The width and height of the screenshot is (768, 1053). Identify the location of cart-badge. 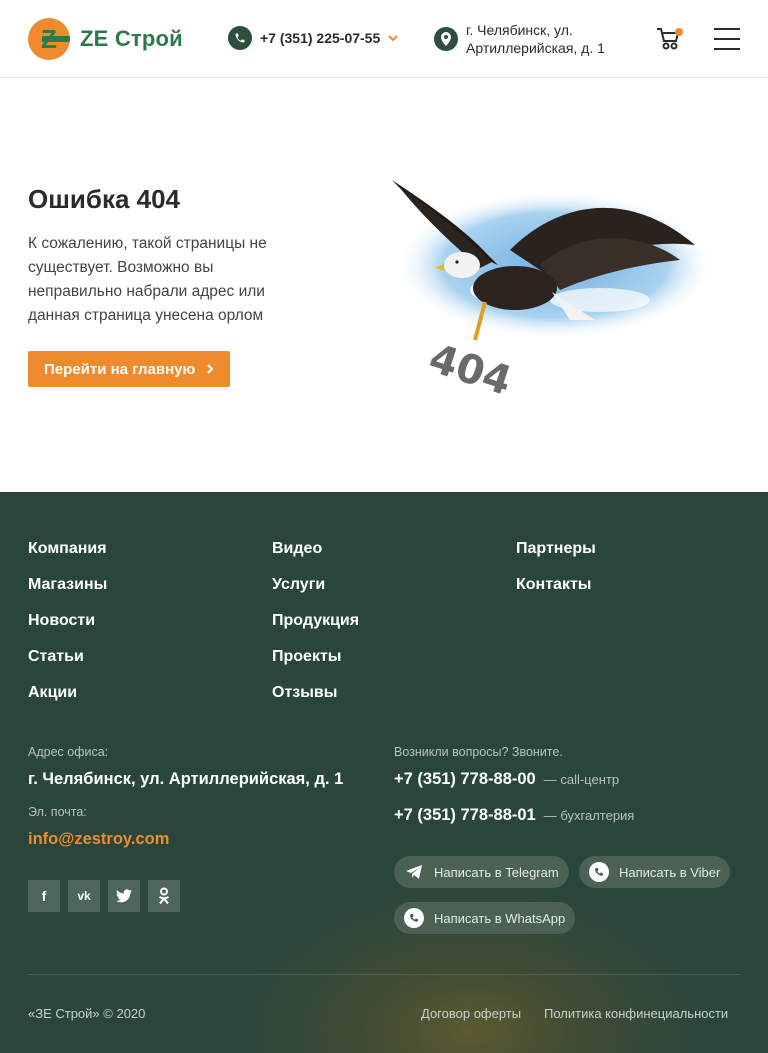
(679, 32).